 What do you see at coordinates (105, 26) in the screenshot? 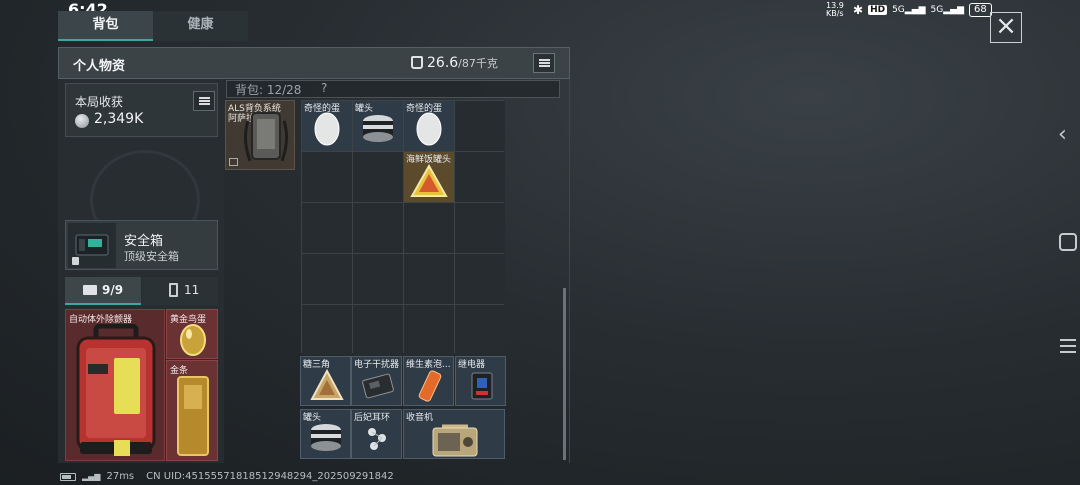
I see `tab-backpack: 背包` at bounding box center [105, 26].